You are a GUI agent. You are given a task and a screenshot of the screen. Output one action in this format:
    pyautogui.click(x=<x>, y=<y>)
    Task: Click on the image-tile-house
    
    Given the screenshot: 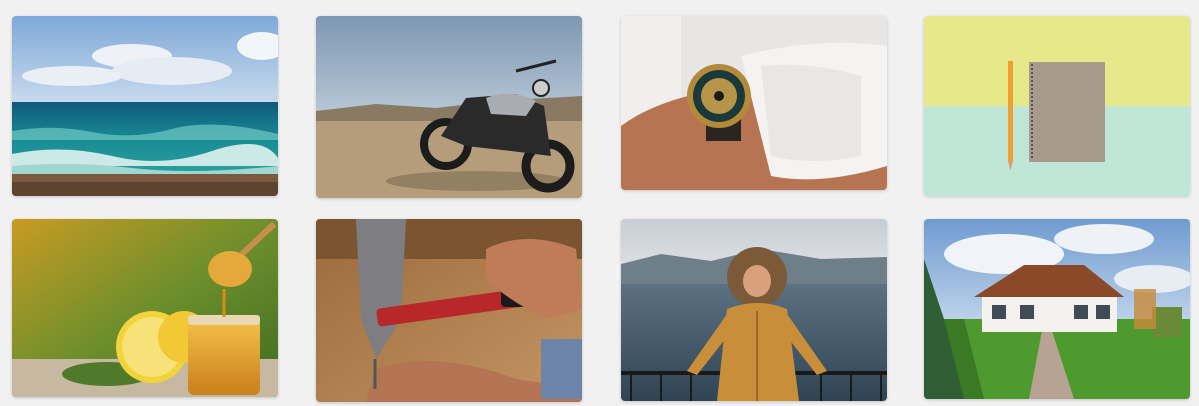 What is the action you would take?
    pyautogui.click(x=1057, y=309)
    